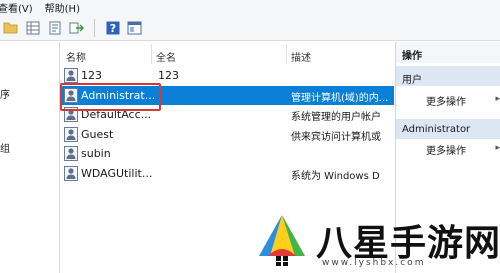  I want to click on cell-description: 供来宾访问计算机或, so click(336, 137).